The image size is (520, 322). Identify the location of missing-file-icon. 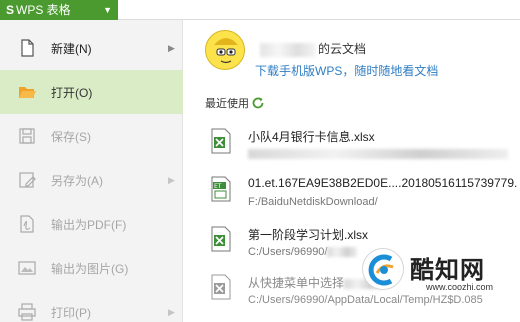
(221, 287).